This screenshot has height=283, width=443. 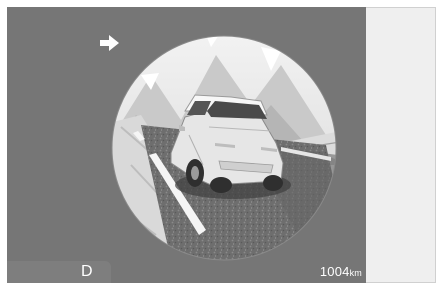 What do you see at coordinates (186, 272) in the screenshot?
I see `status-bar: D 1004km` at bounding box center [186, 272].